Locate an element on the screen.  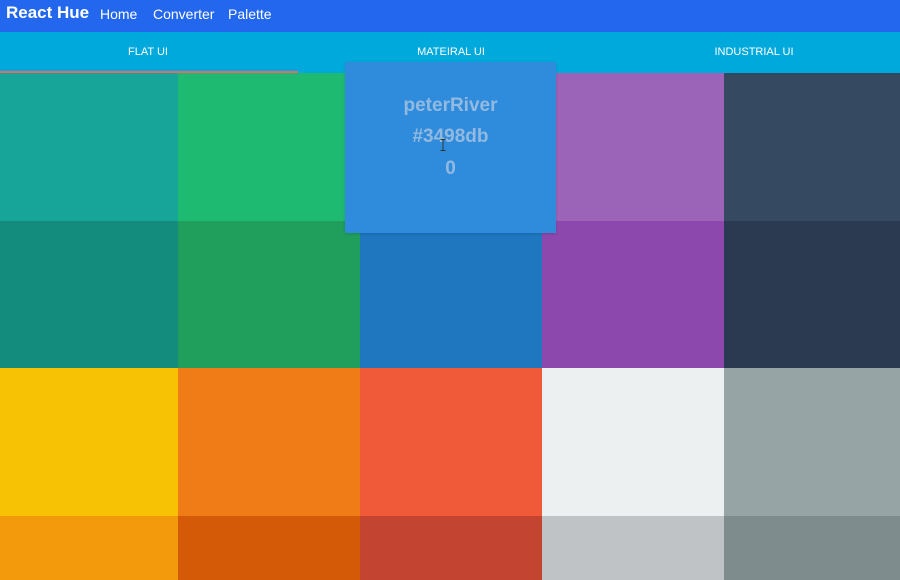
brand-link: React Hue is located at coordinates (47, 13).